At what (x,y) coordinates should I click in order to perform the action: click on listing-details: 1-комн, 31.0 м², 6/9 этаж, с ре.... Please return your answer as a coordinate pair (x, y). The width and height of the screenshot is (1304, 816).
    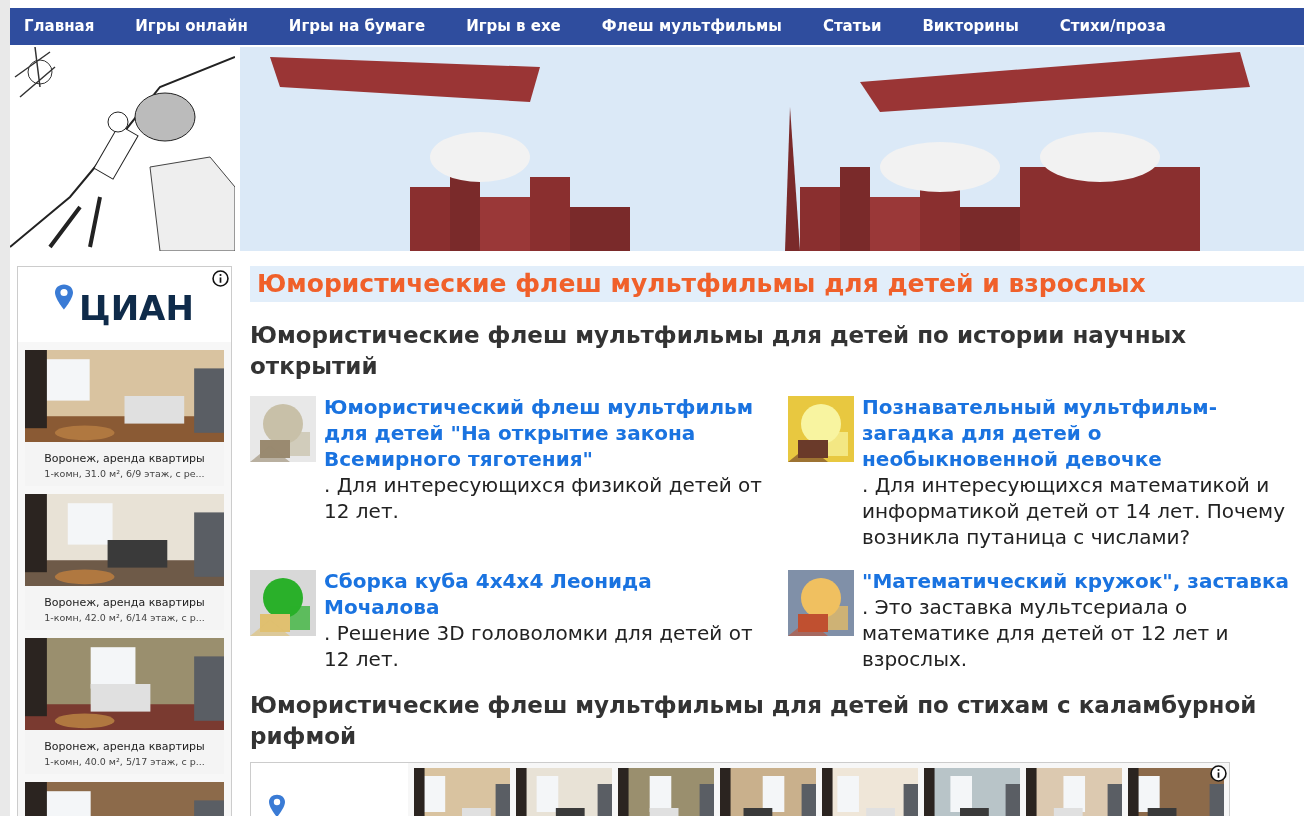
    Looking at the image, I should click on (124, 474).